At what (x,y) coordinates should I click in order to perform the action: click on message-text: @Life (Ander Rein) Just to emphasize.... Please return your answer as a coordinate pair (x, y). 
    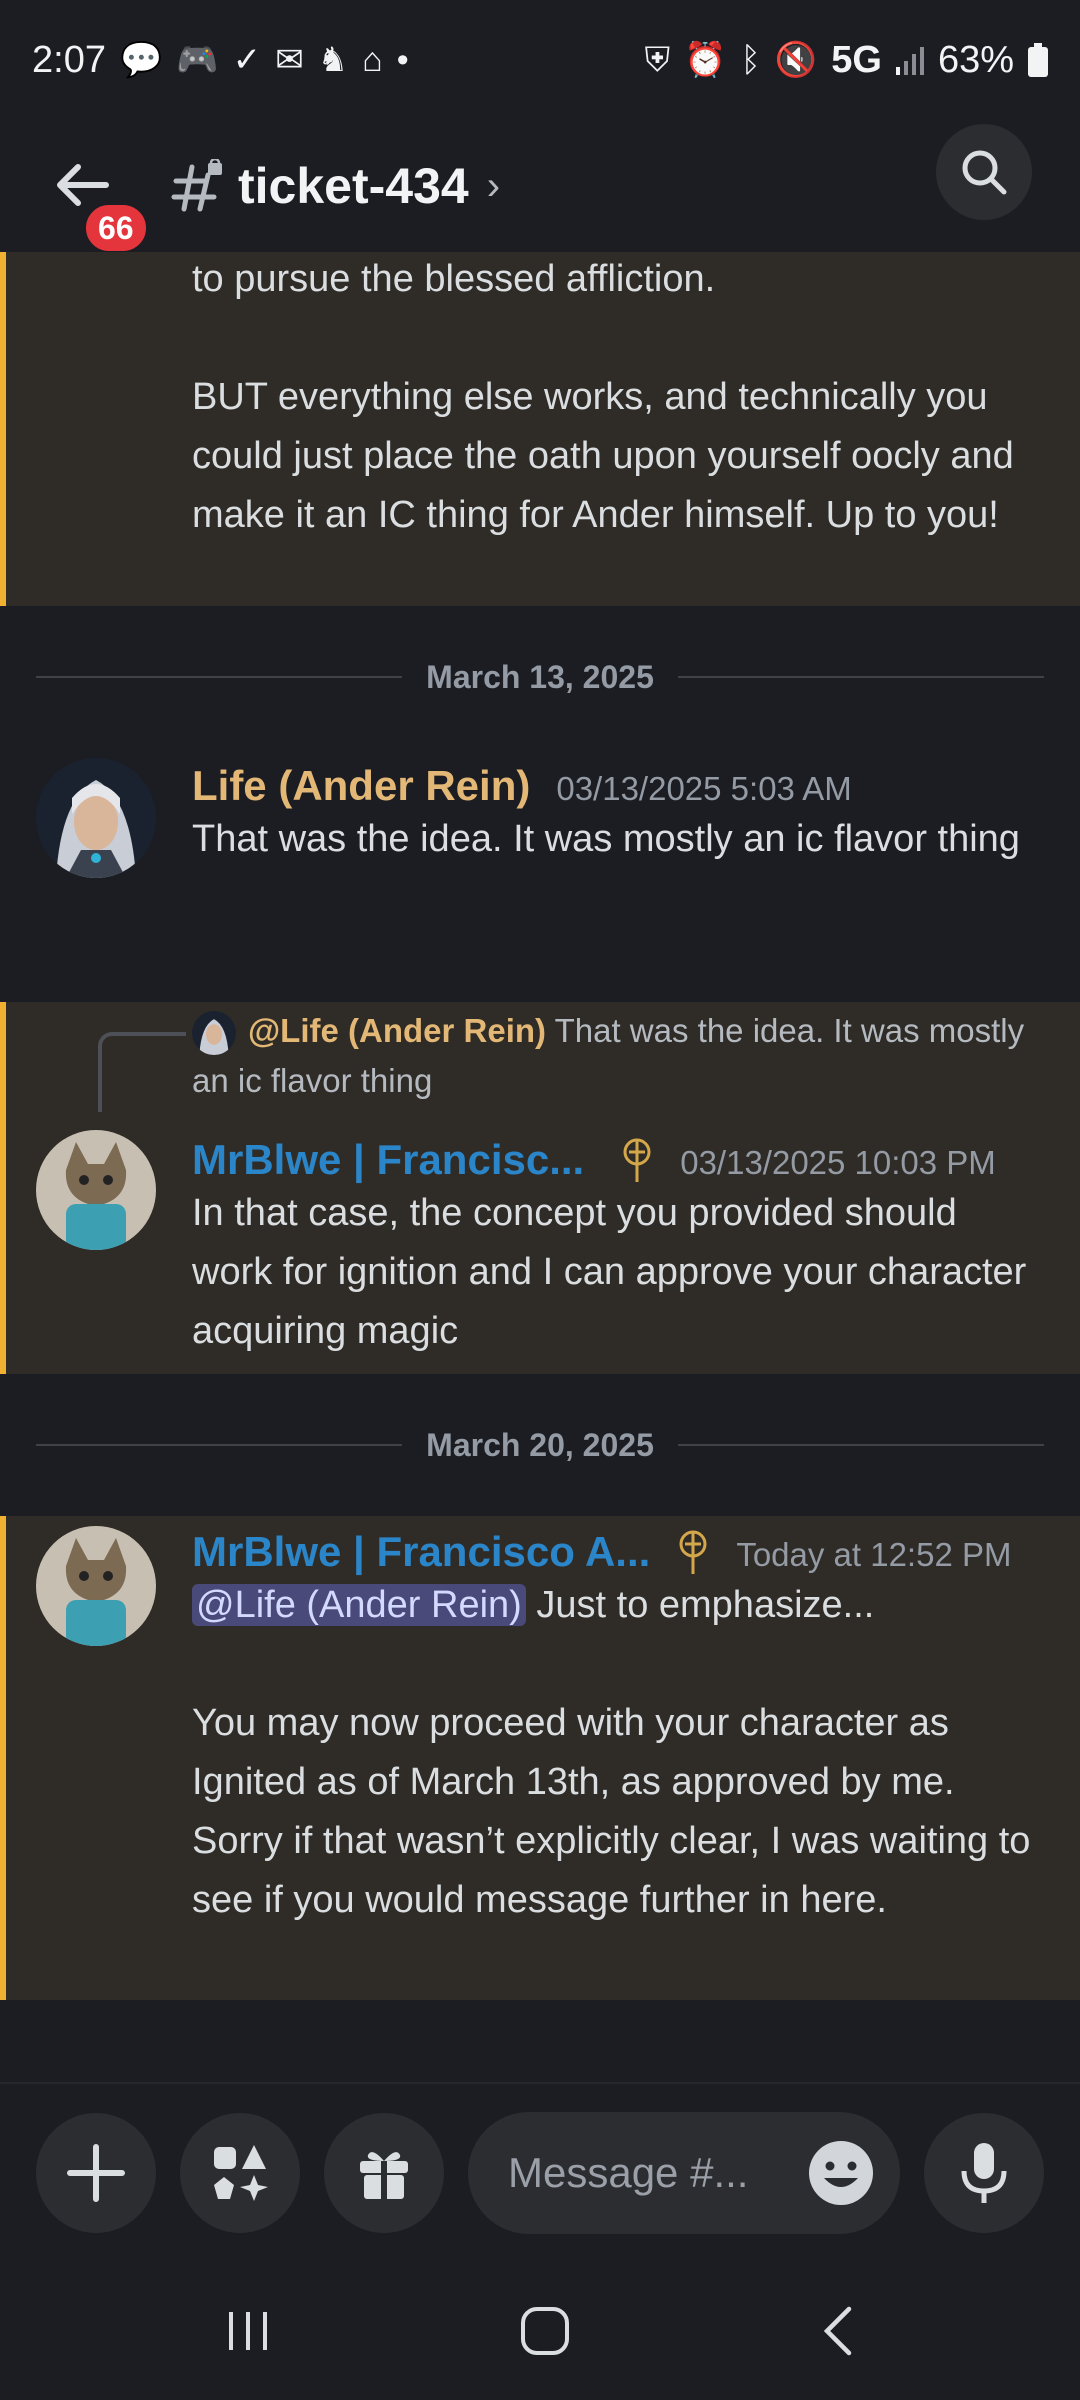
    Looking at the image, I should click on (618, 1605).